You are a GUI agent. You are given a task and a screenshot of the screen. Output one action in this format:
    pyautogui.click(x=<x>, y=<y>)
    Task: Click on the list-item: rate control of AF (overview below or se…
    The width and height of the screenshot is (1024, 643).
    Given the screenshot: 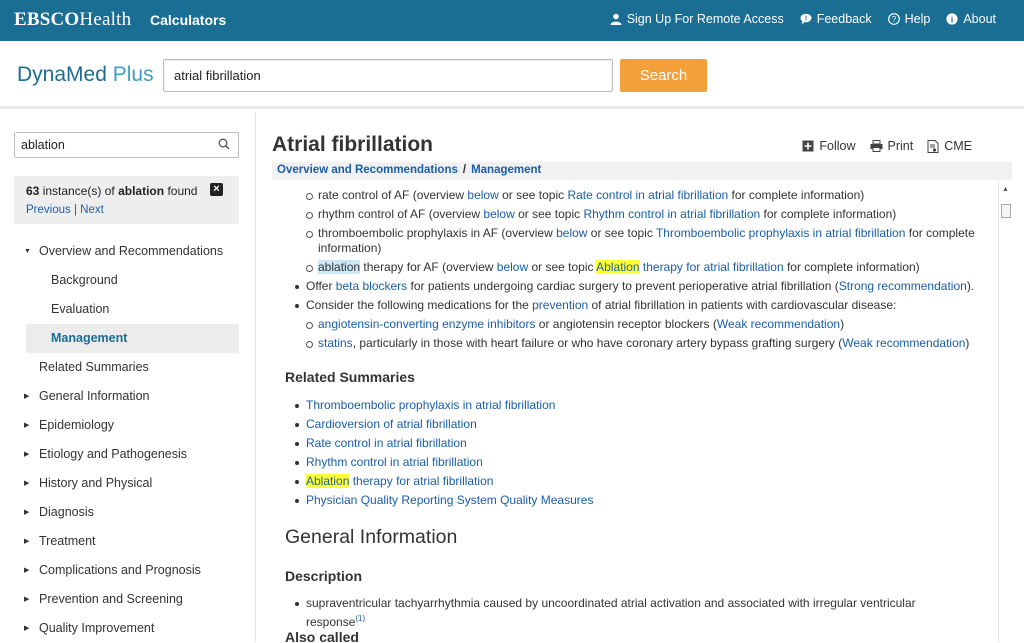 What is the action you would take?
    pyautogui.click(x=630, y=195)
    